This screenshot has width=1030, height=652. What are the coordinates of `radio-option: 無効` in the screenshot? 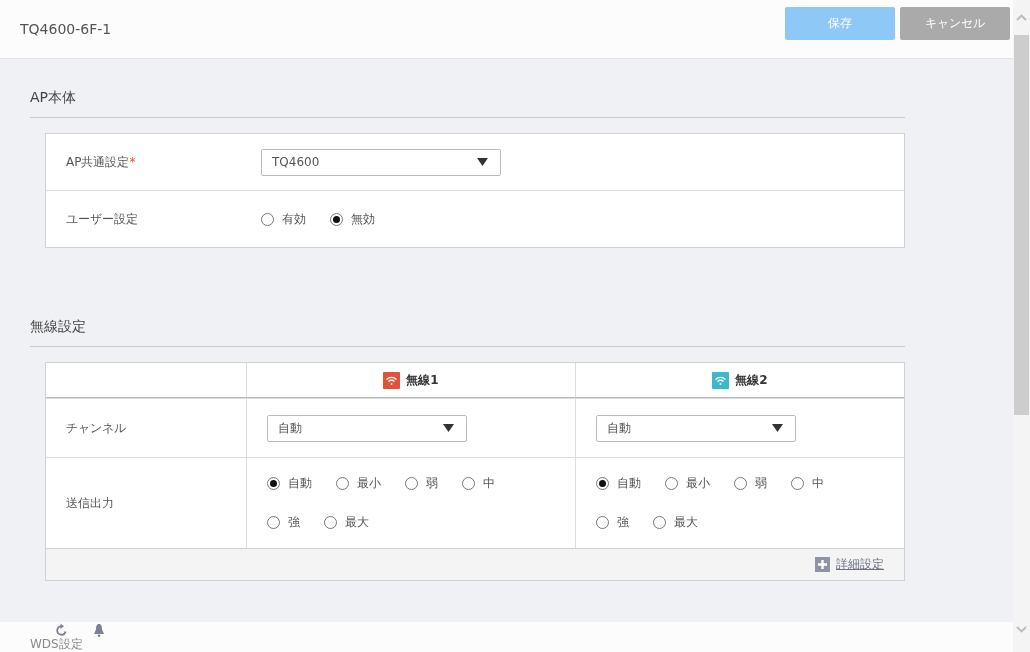 It's located at (352, 219).